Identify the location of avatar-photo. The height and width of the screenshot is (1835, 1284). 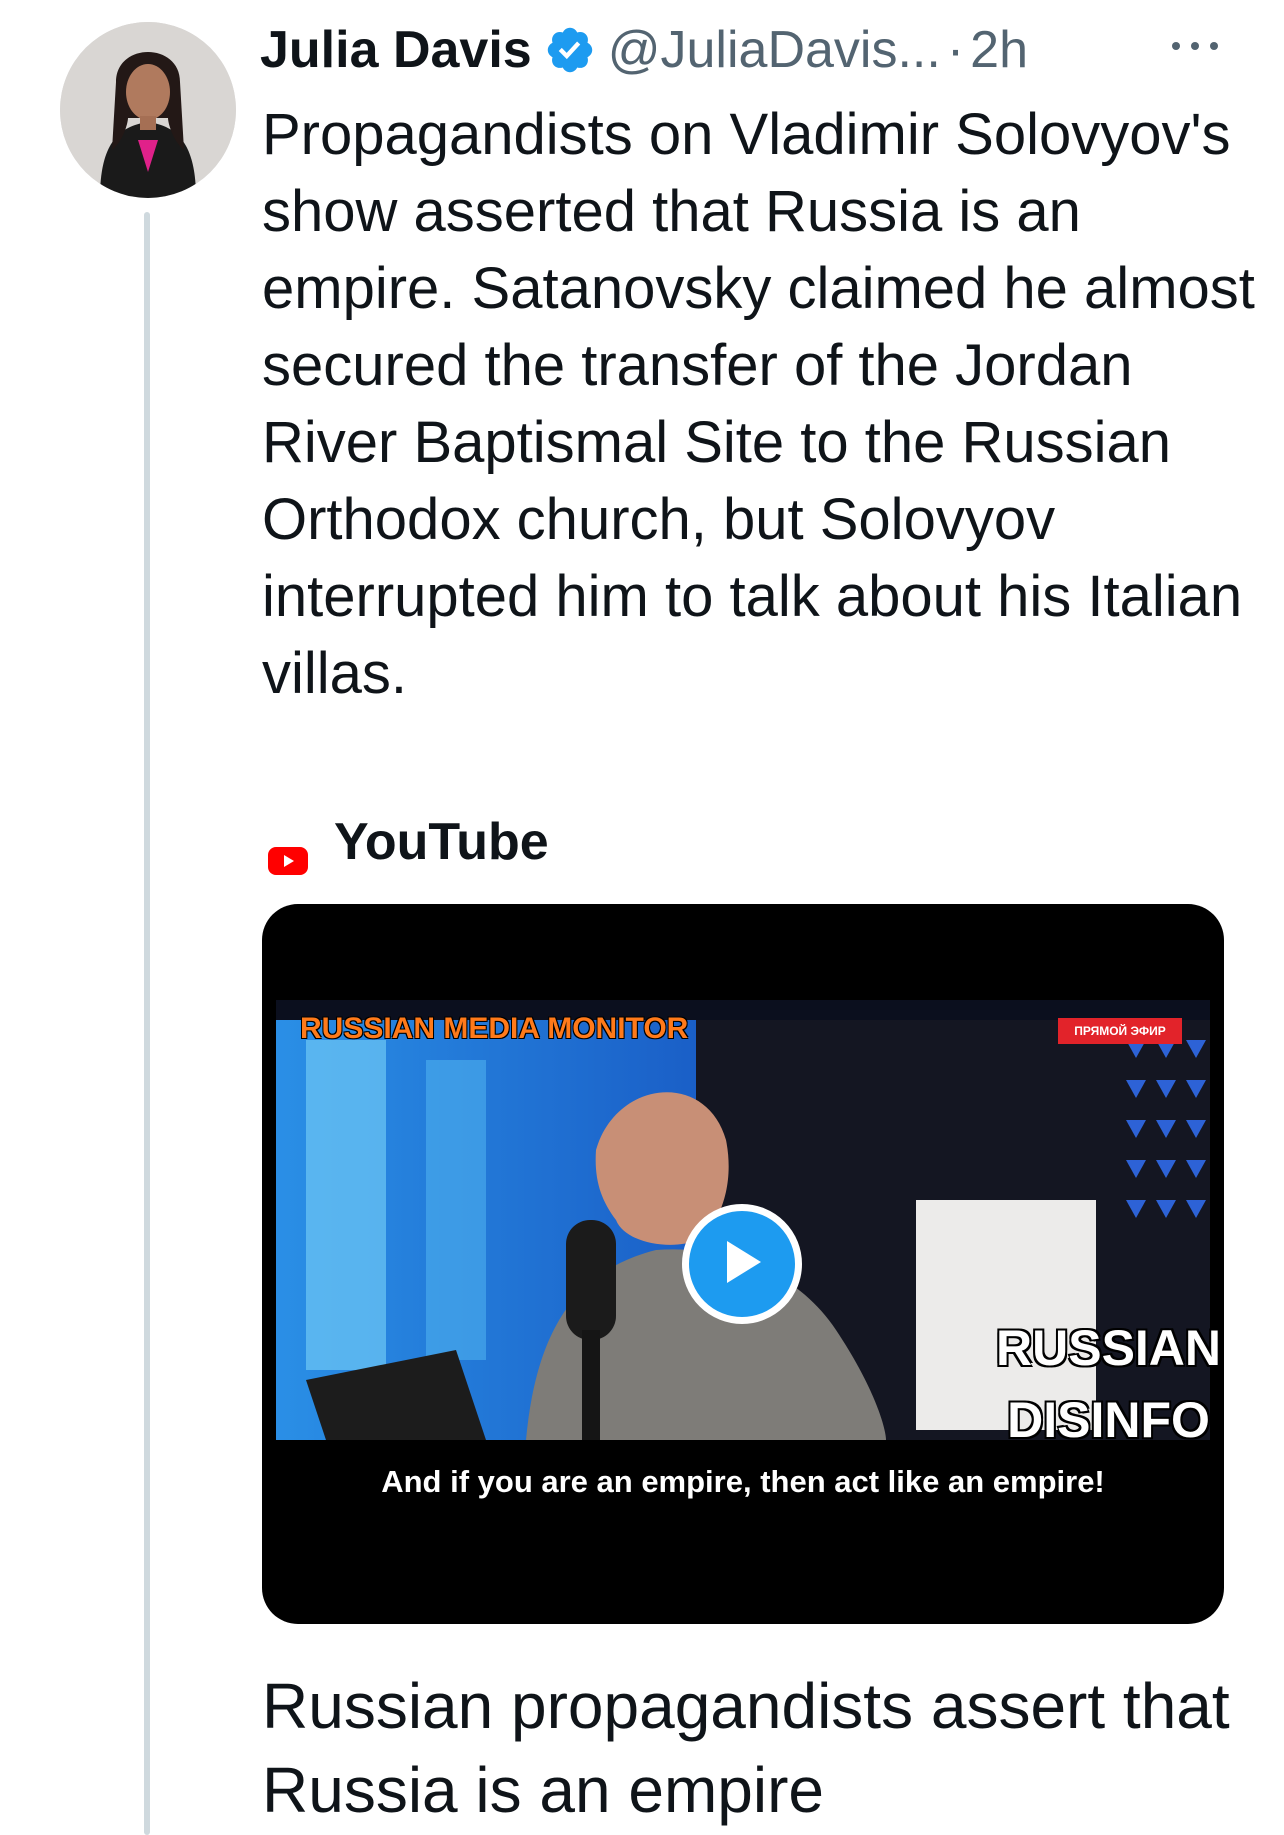
(148, 110).